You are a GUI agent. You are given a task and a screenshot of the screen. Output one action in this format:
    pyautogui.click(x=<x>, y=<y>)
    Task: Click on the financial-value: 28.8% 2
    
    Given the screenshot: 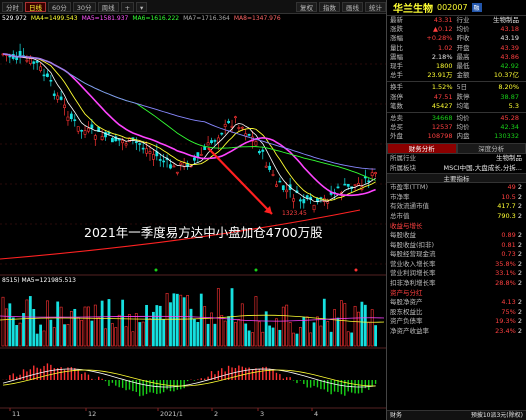 What is the action you would take?
    pyautogui.click(x=508, y=282)
    